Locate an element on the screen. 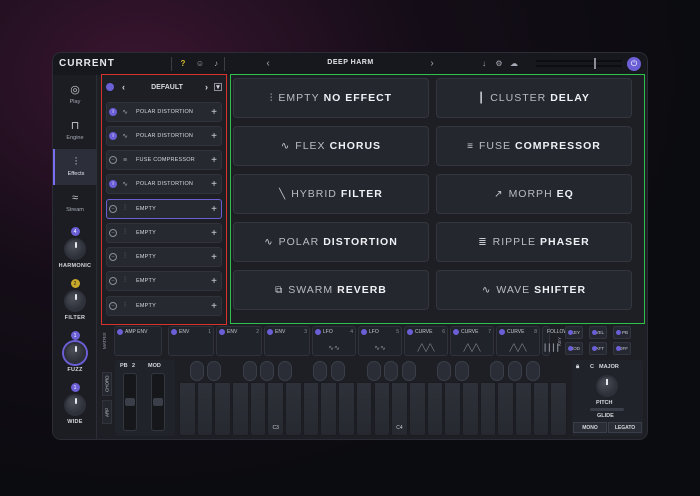 This screenshot has width=700, height=496. mod-slot: ENV 3 is located at coordinates (287, 341).